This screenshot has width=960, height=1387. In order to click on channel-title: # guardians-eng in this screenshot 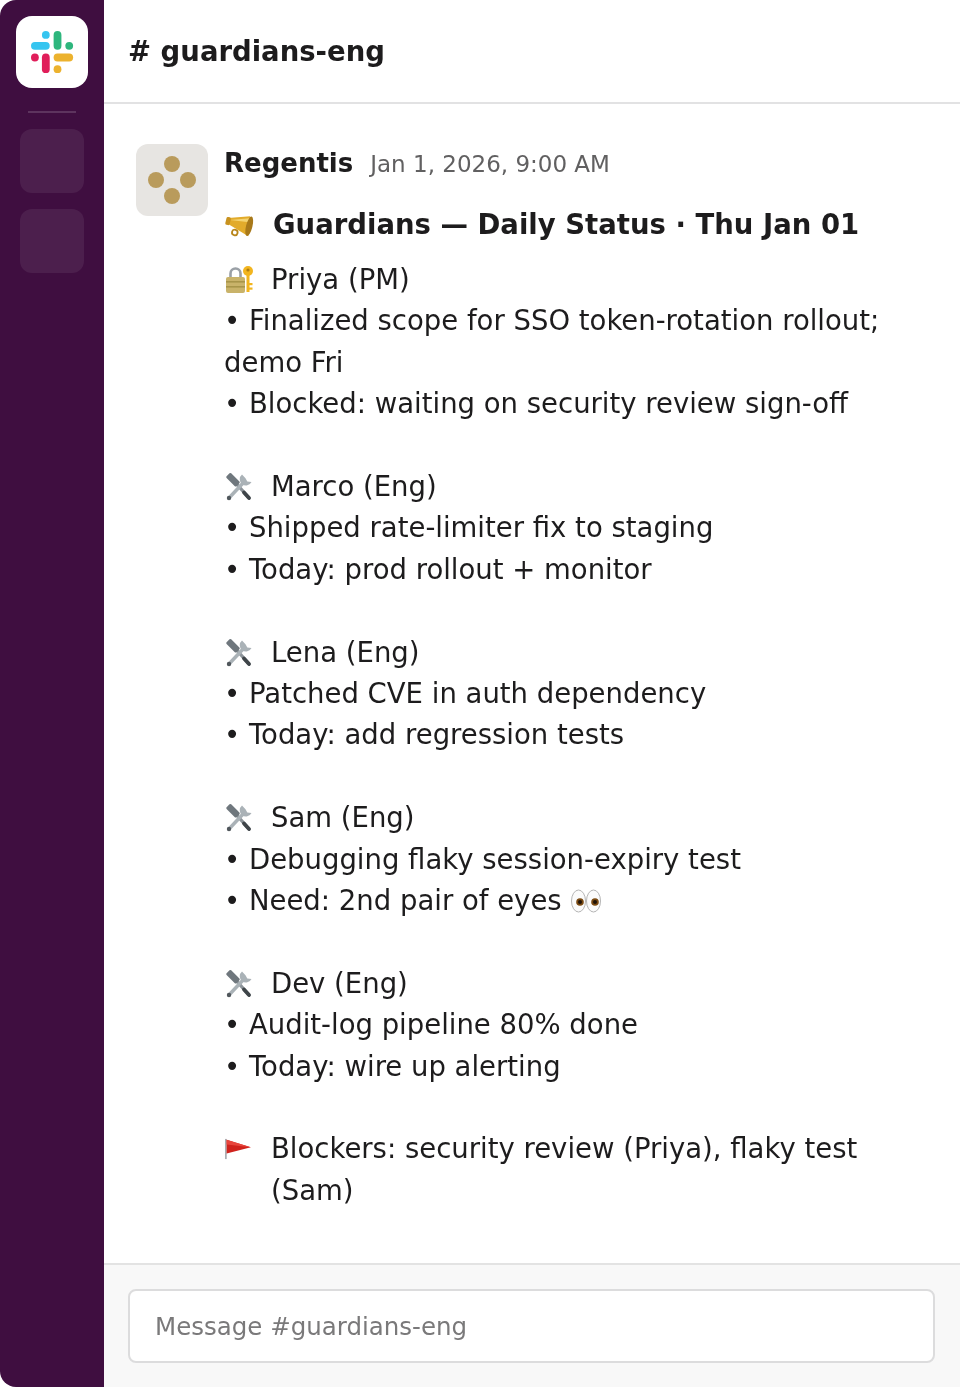, I will do `click(256, 51)`.